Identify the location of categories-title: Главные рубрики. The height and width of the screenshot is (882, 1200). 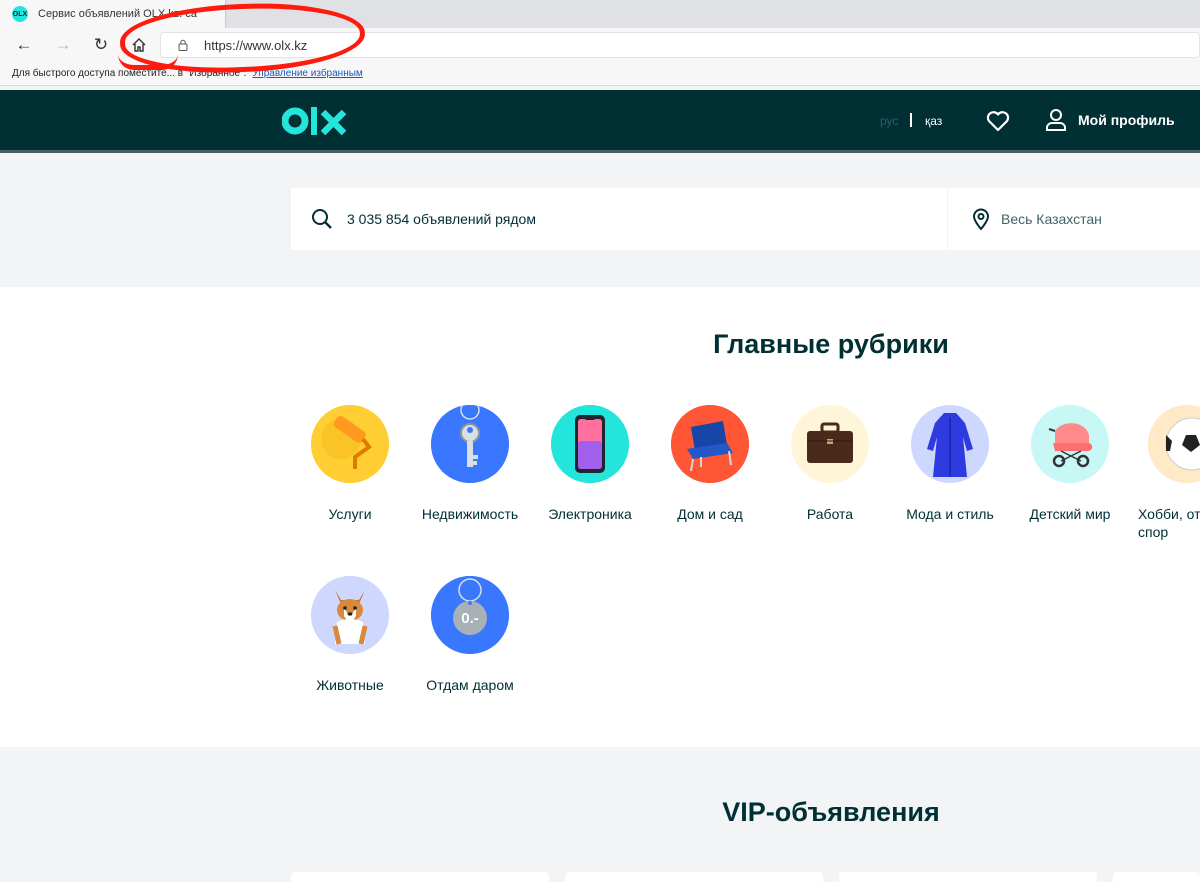
(831, 344).